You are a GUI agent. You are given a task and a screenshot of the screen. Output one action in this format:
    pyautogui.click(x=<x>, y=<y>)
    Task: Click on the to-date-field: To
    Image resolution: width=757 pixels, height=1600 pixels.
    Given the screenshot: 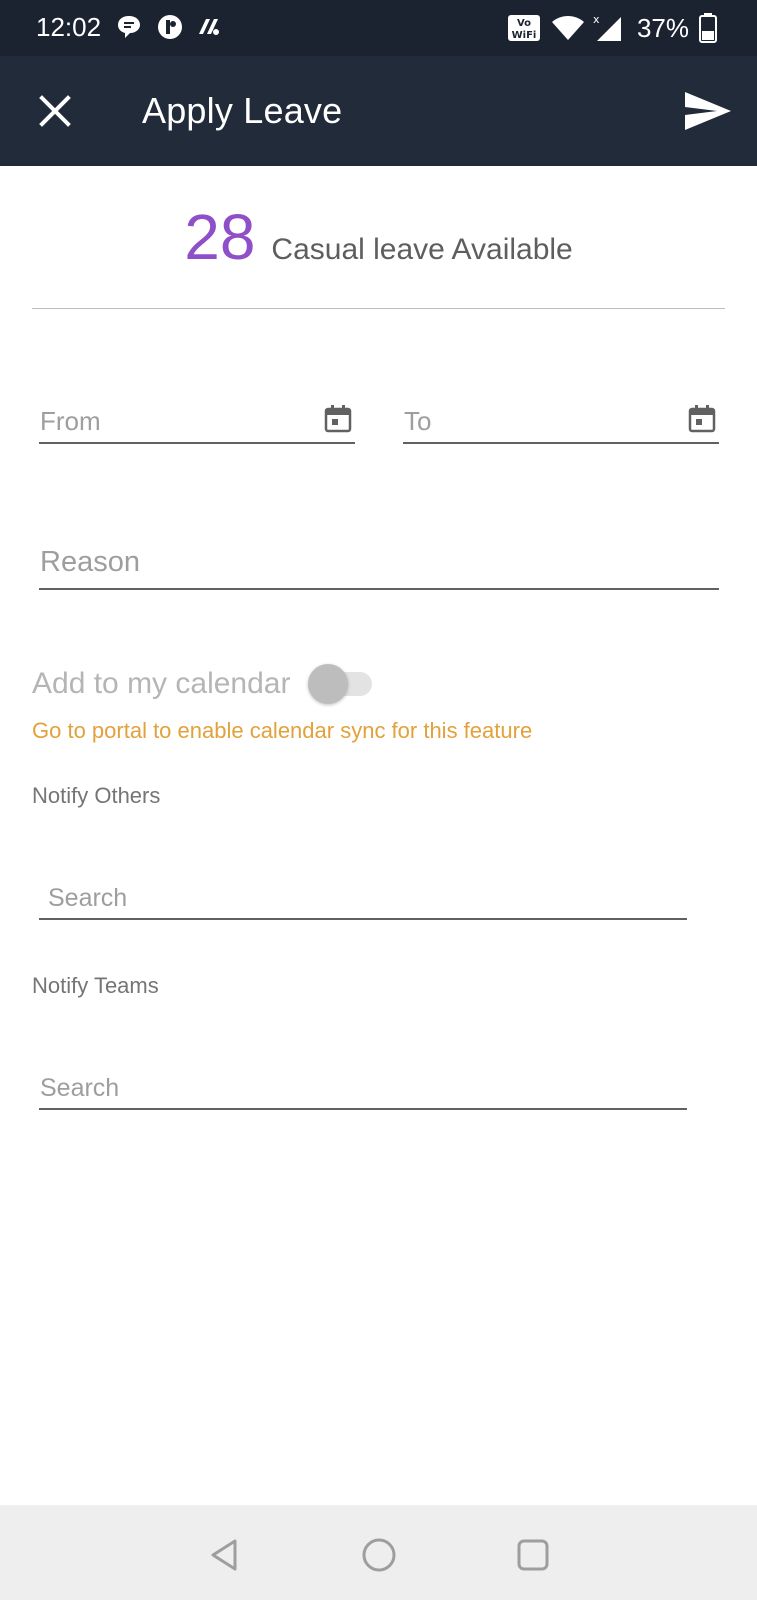 What is the action you would take?
    pyautogui.click(x=561, y=421)
    